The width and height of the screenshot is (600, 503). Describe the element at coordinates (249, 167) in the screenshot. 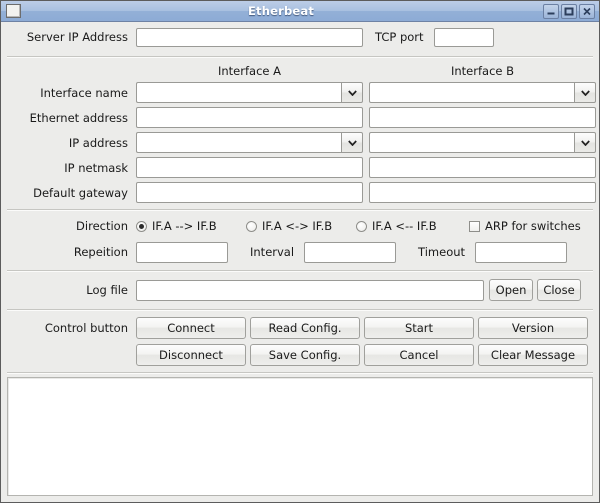

I see `ip-netmask-a-input` at that location.